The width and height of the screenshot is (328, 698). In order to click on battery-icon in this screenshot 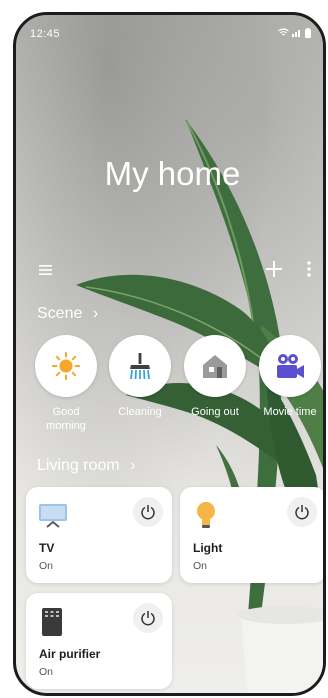, I will do `click(308, 34)`.